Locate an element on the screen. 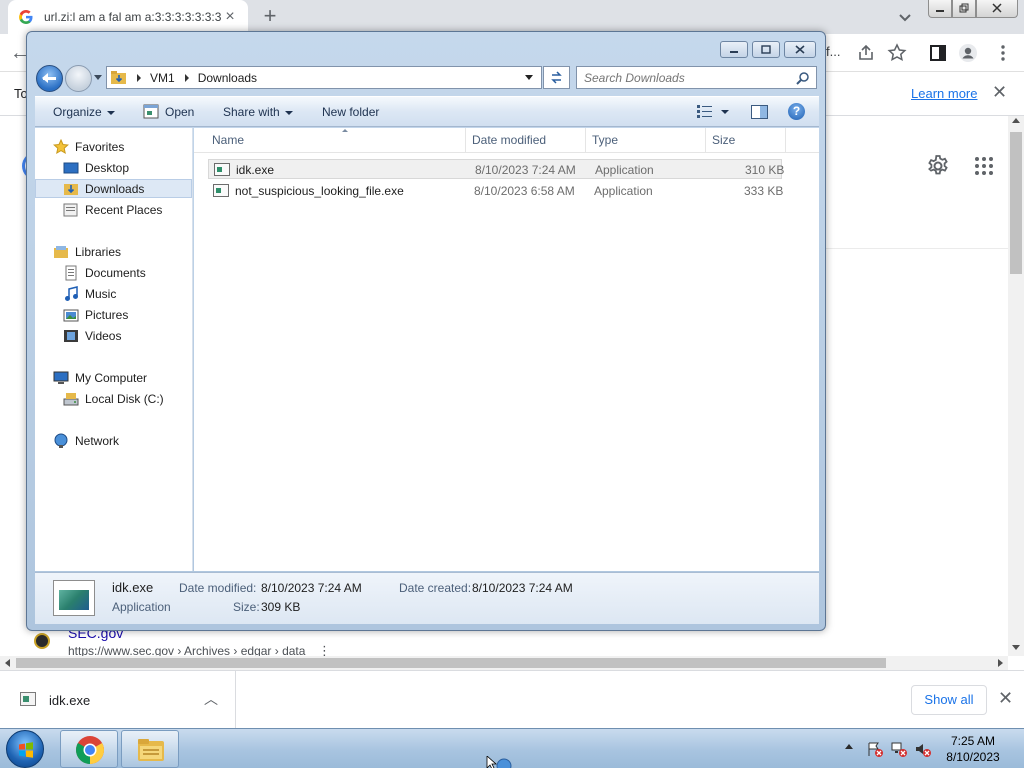 Image resolution: width=1024 pixels, height=768 pixels. sec-favicon-icon is located at coordinates (42, 641).